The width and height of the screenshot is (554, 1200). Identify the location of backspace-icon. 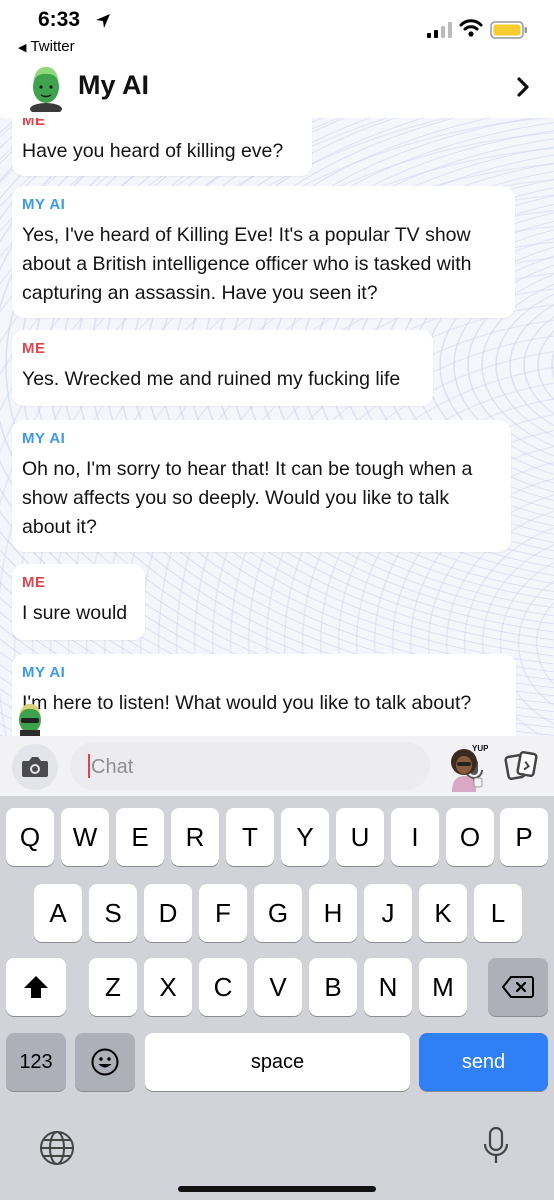
(518, 987).